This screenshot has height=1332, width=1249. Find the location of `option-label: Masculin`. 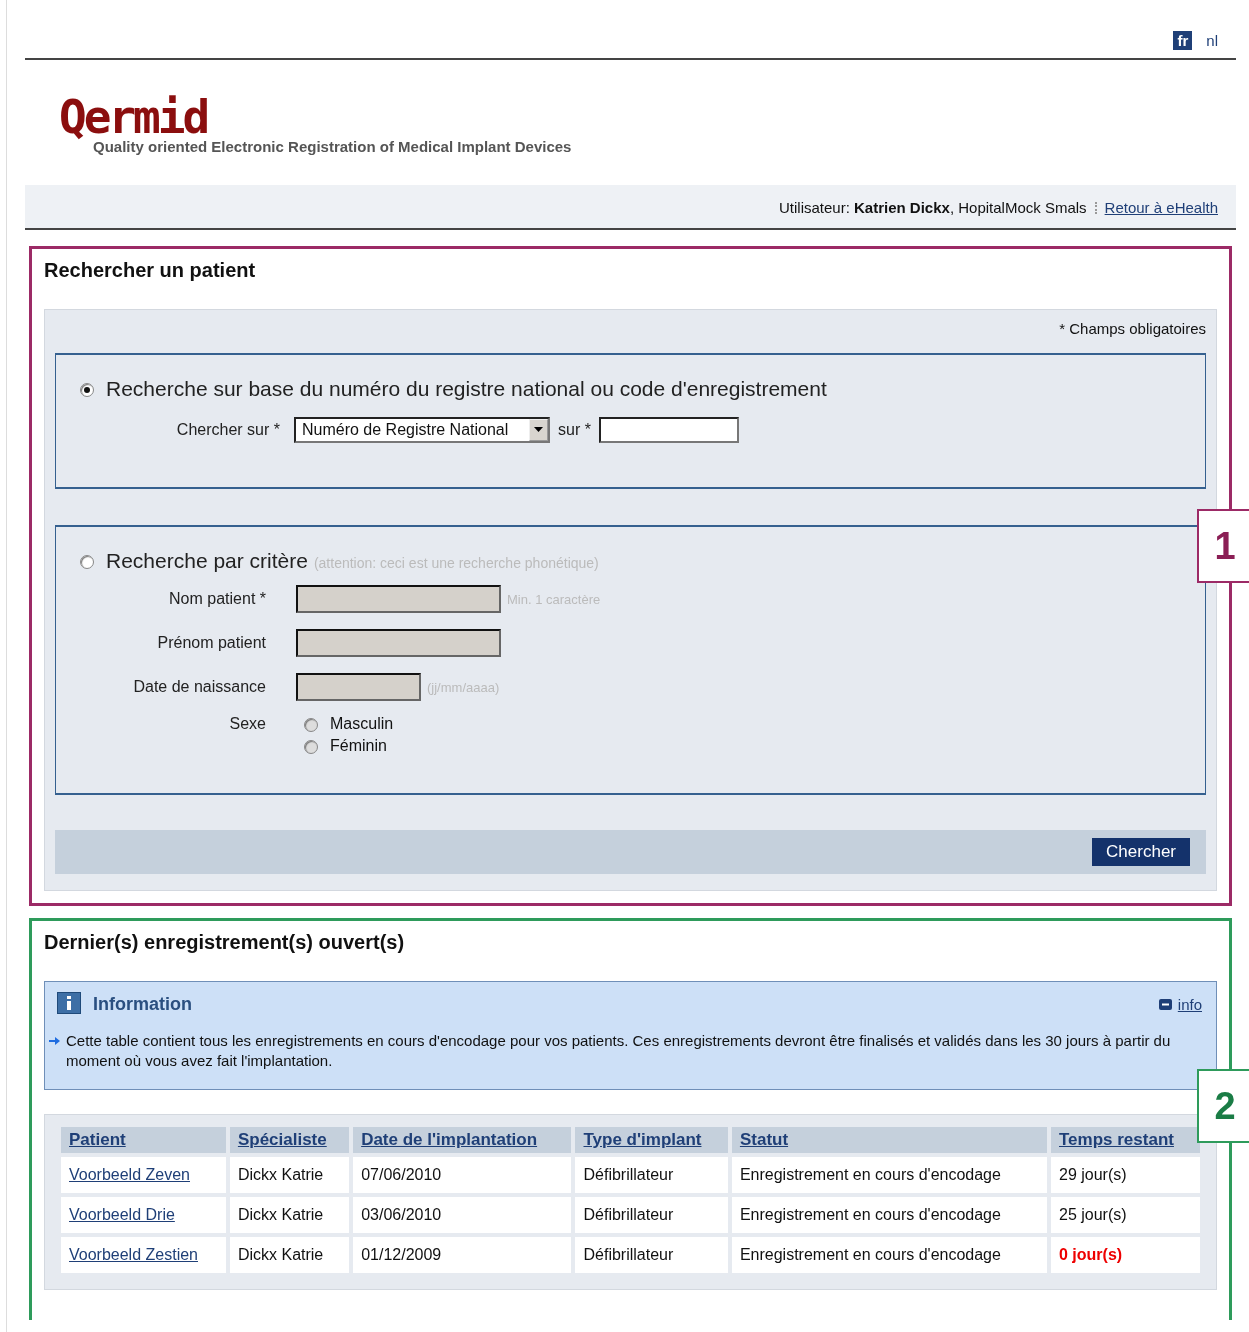

option-label: Masculin is located at coordinates (362, 724).